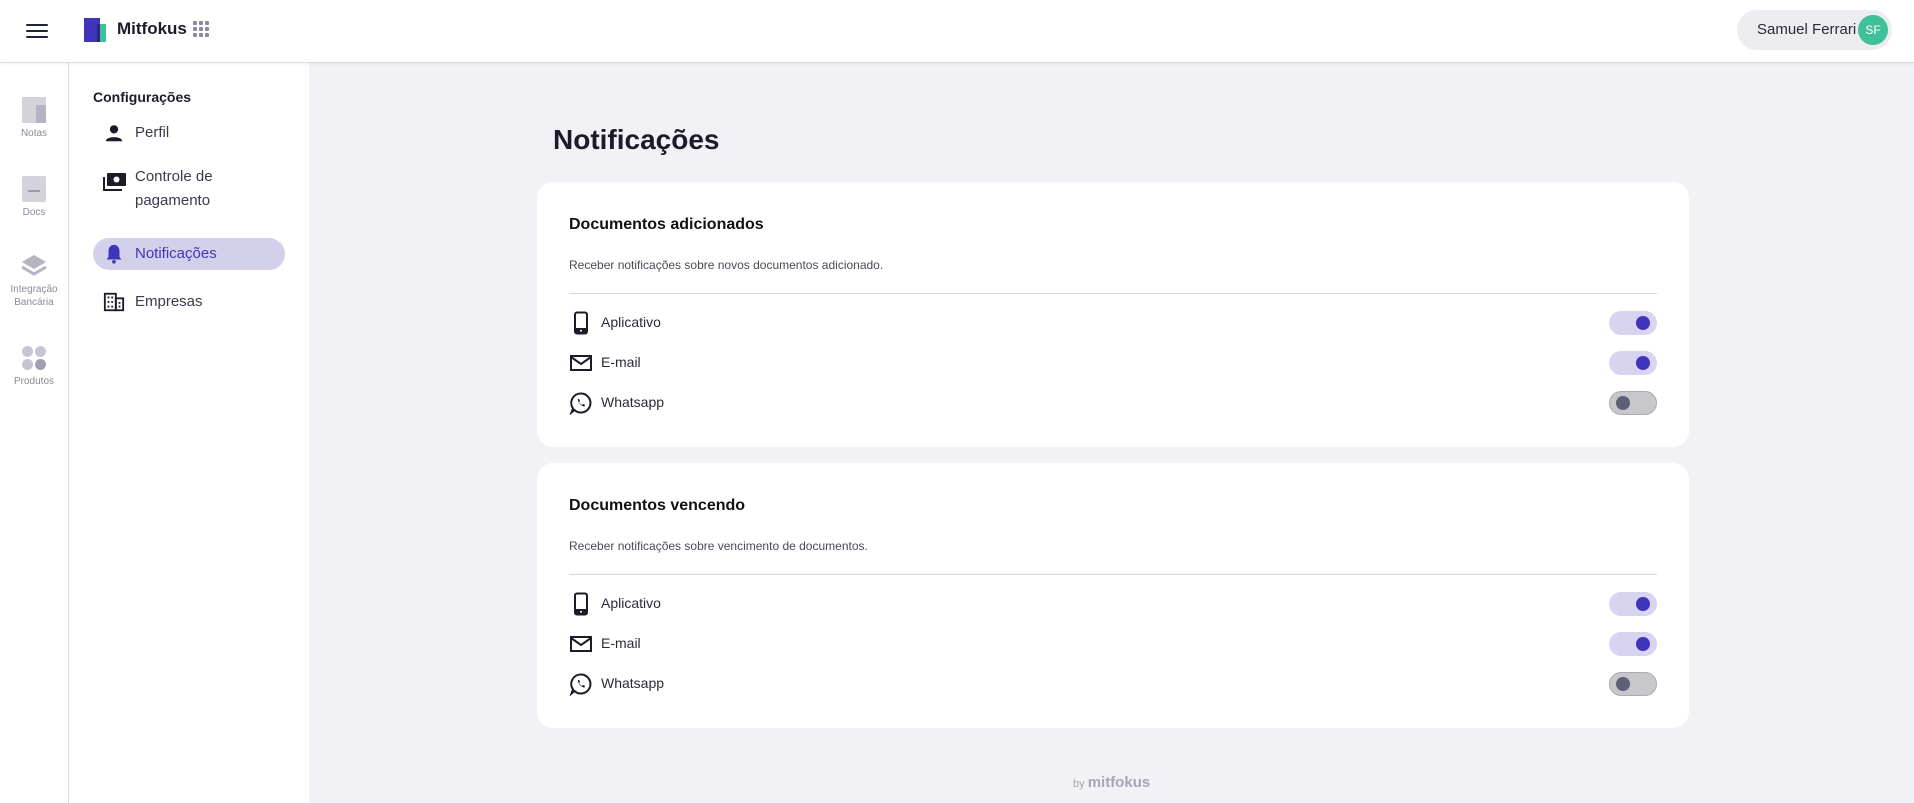 This screenshot has height=803, width=1914. Describe the element at coordinates (114, 254) in the screenshot. I see `bell-icon` at that location.